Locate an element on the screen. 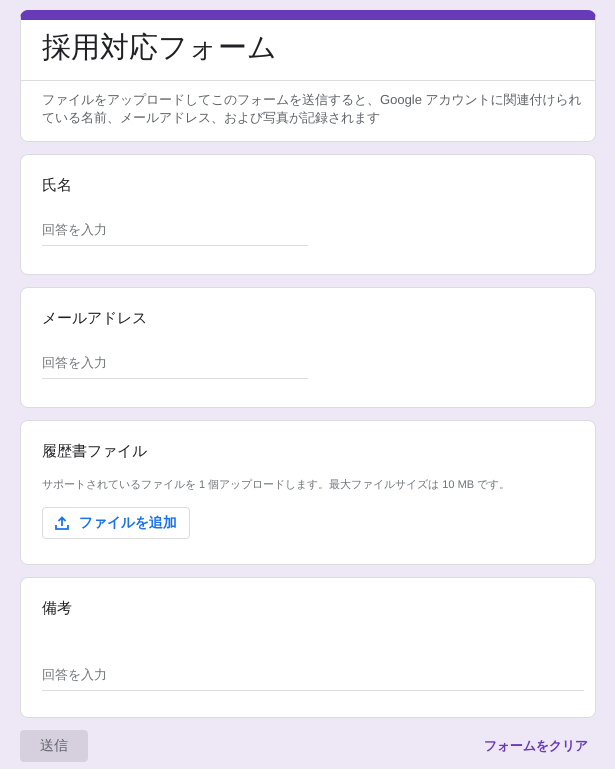  form-title: 採用対応フォーム is located at coordinates (159, 48).